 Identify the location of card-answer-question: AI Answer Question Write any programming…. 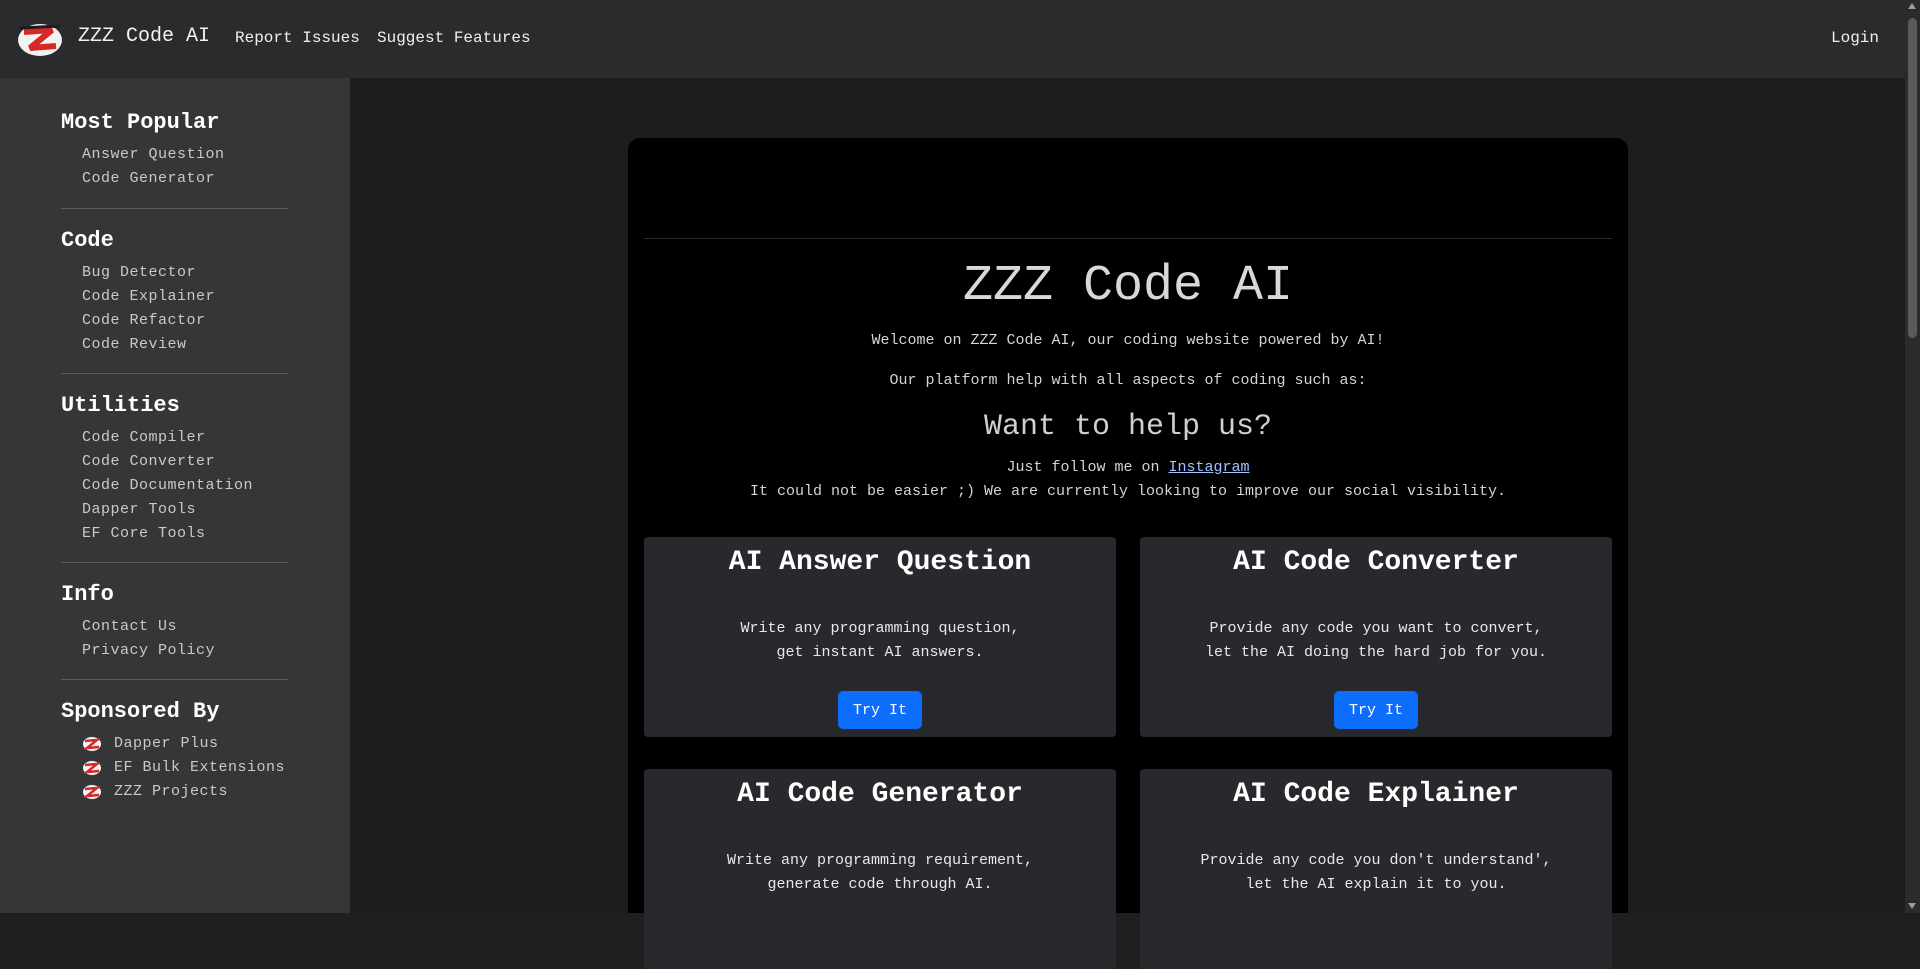
(880, 637).